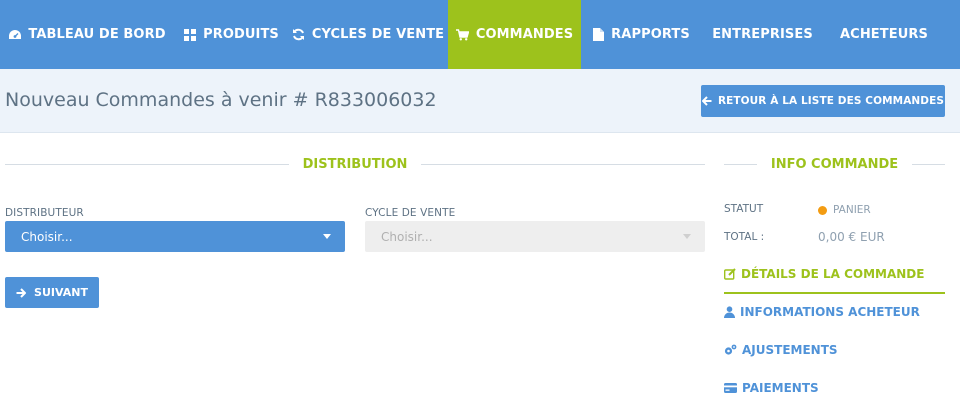 The width and height of the screenshot is (960, 420). What do you see at coordinates (730, 388) in the screenshot?
I see `credit-card-icon` at bounding box center [730, 388].